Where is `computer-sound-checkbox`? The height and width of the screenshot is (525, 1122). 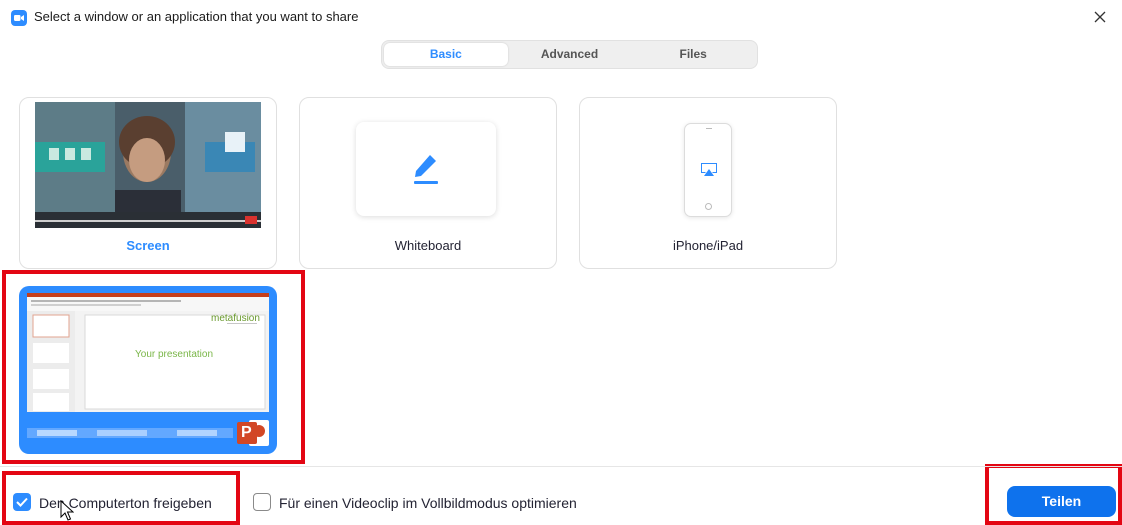
computer-sound-checkbox is located at coordinates (22, 502).